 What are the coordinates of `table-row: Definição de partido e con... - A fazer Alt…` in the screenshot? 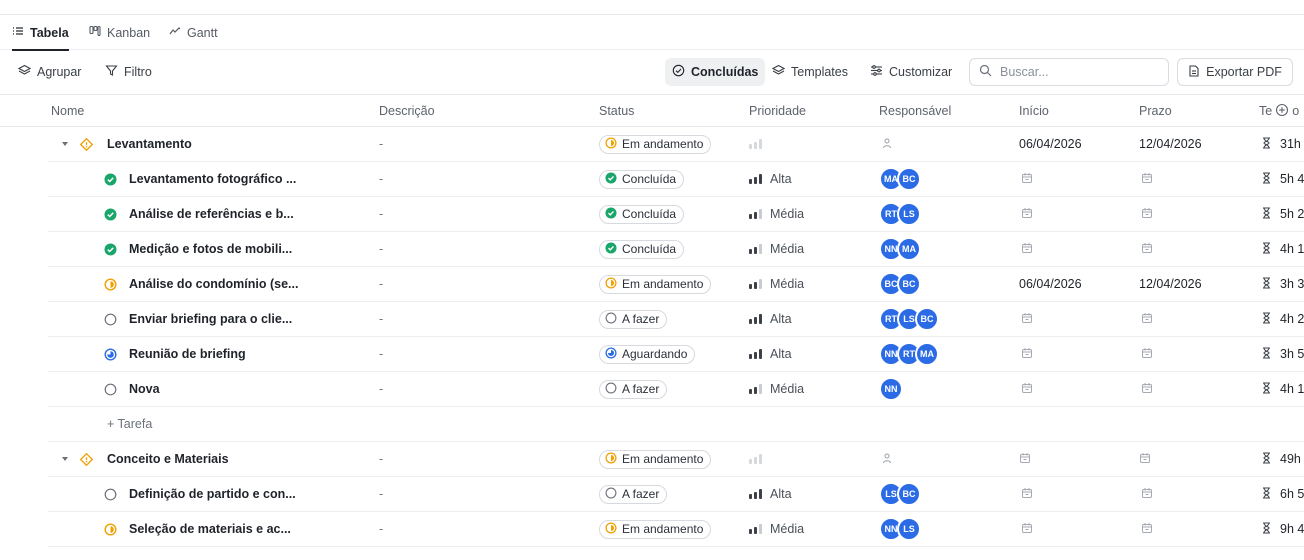 It's located at (676, 494).